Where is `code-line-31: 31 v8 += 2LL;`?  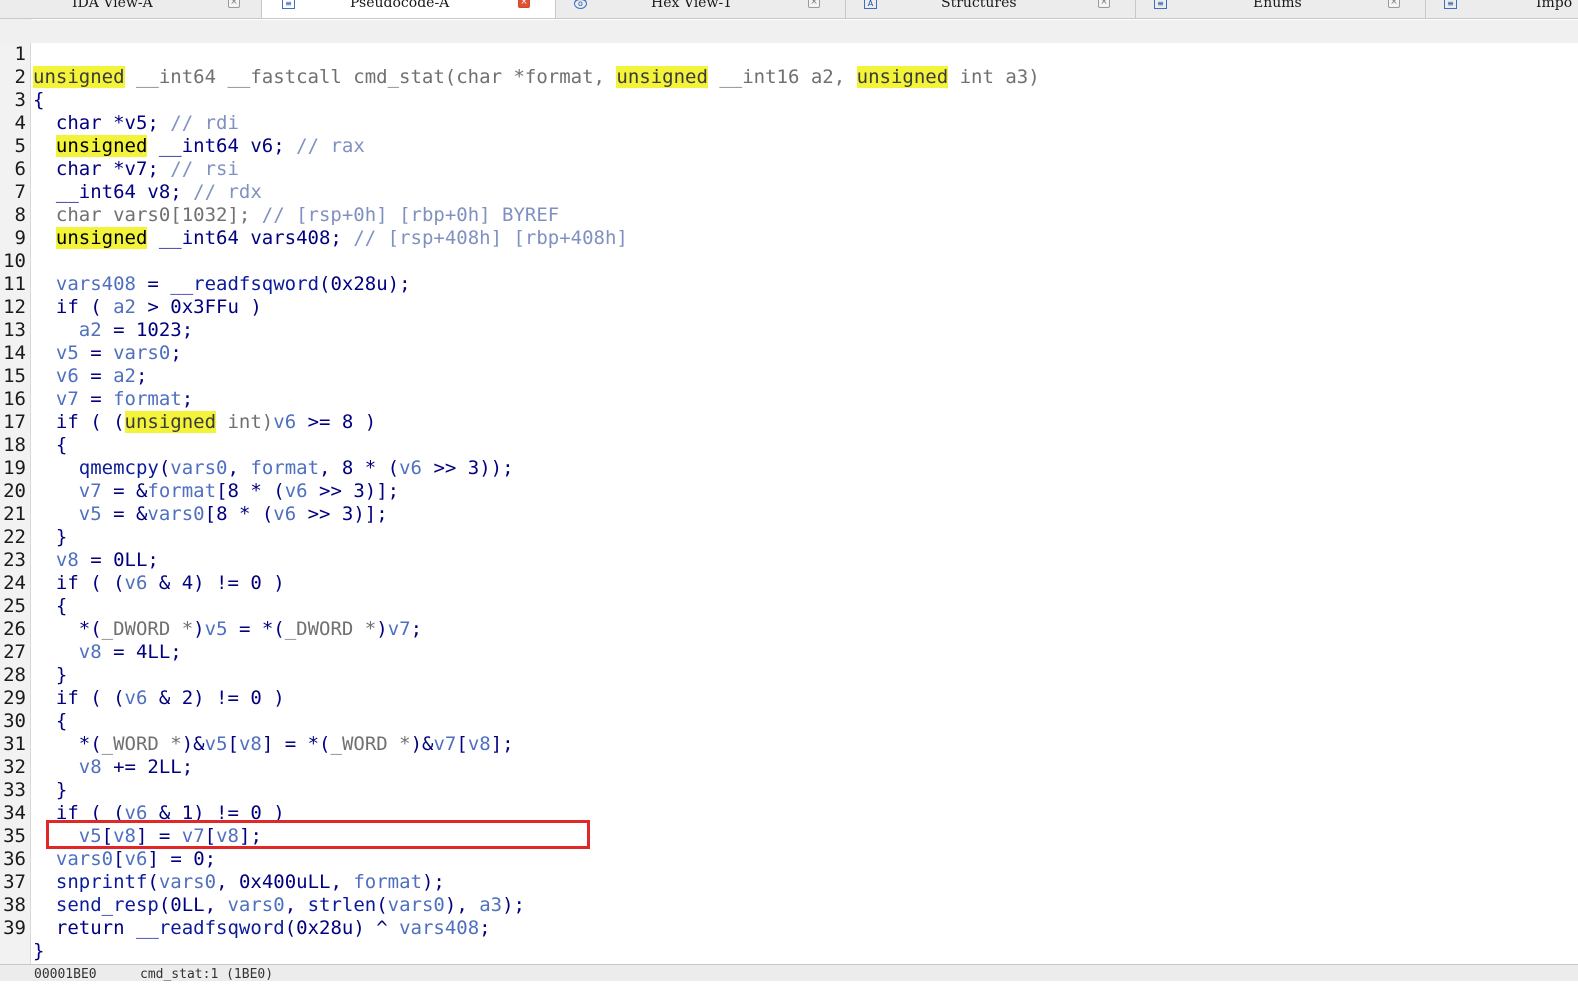 code-line-31: 31 v8 += 2LL; is located at coordinates (789, 744).